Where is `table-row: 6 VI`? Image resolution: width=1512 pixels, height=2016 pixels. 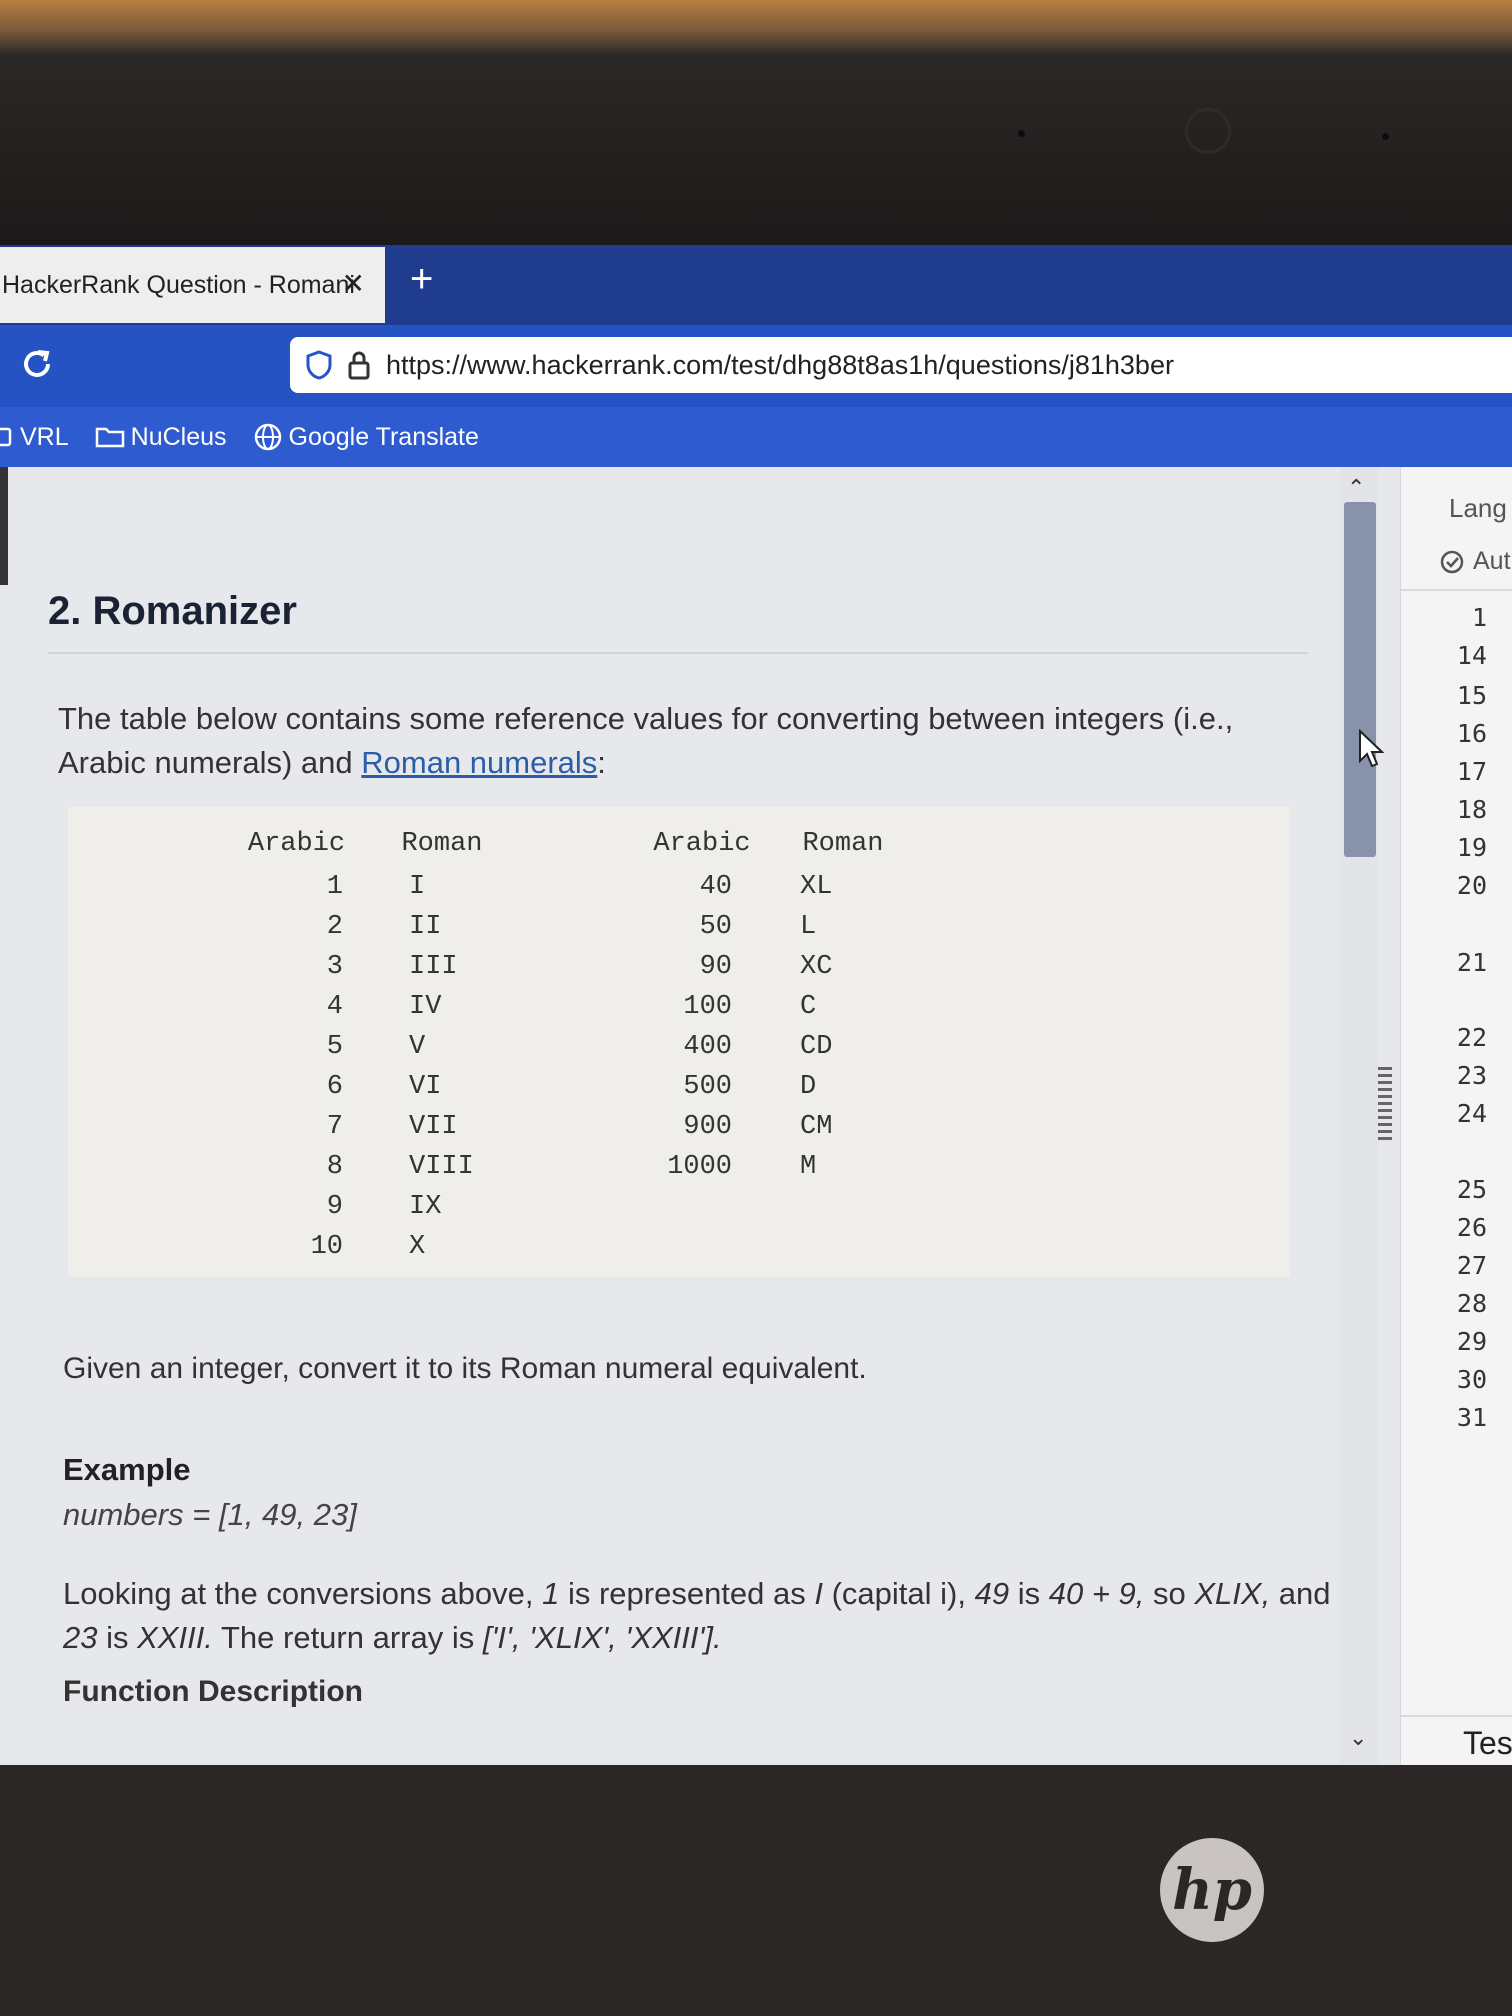 table-row: 6 VI is located at coordinates (373, 1087).